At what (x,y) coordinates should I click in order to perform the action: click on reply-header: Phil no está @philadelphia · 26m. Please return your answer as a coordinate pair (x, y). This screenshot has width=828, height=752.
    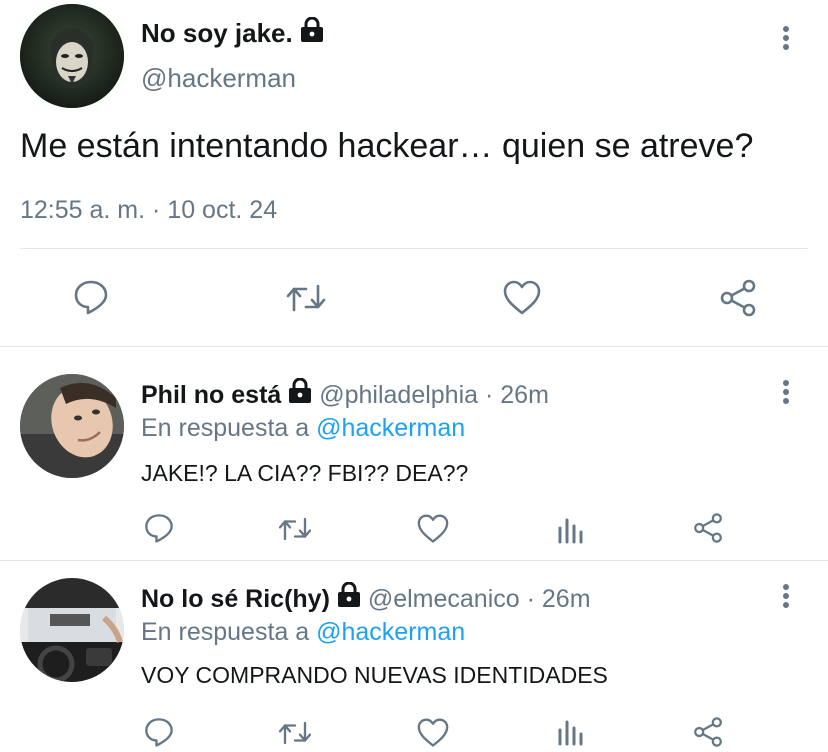
    Looking at the image, I should click on (345, 395).